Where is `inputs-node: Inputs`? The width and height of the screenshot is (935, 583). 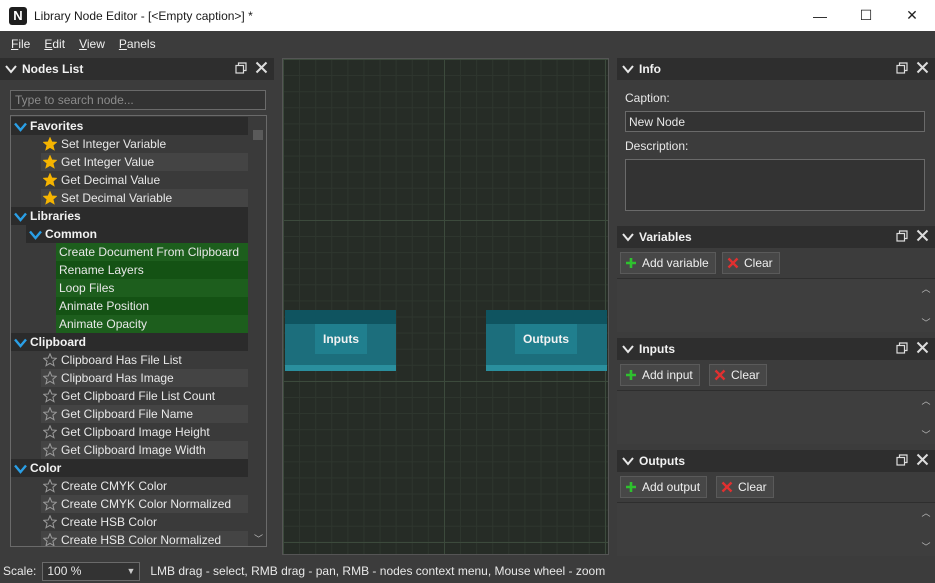 inputs-node: Inputs is located at coordinates (340, 340).